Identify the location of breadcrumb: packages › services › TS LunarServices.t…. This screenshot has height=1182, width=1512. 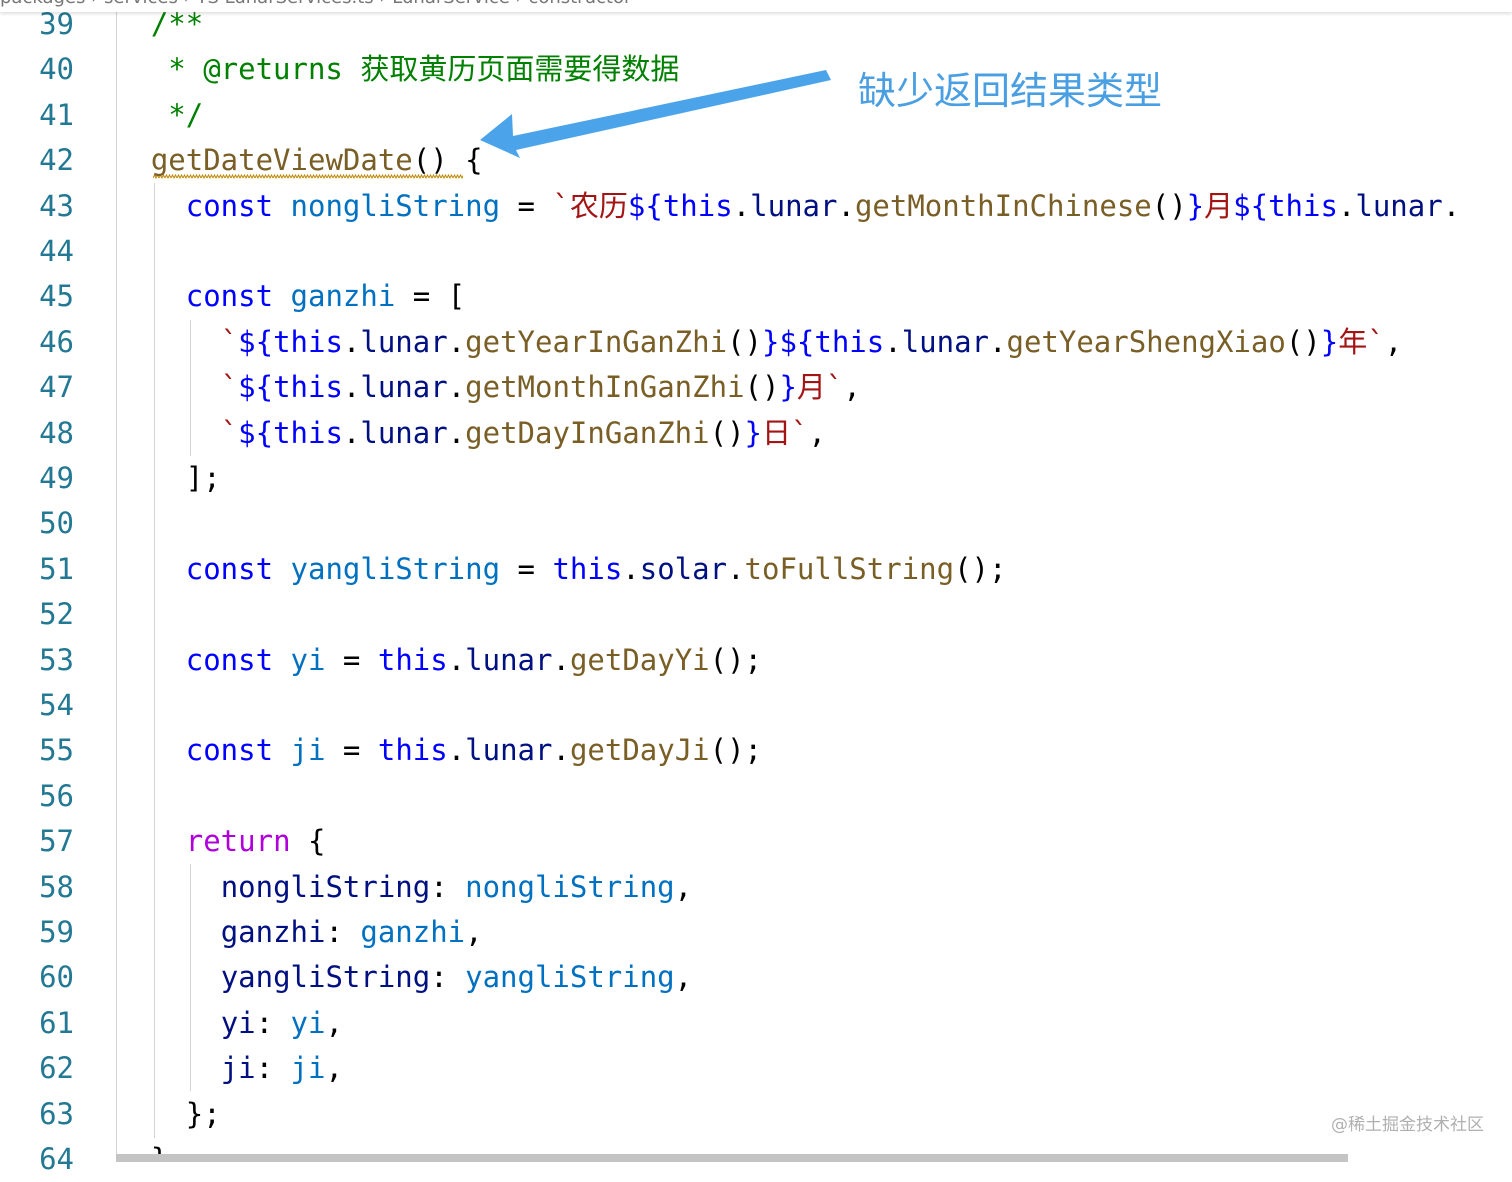
(756, 6).